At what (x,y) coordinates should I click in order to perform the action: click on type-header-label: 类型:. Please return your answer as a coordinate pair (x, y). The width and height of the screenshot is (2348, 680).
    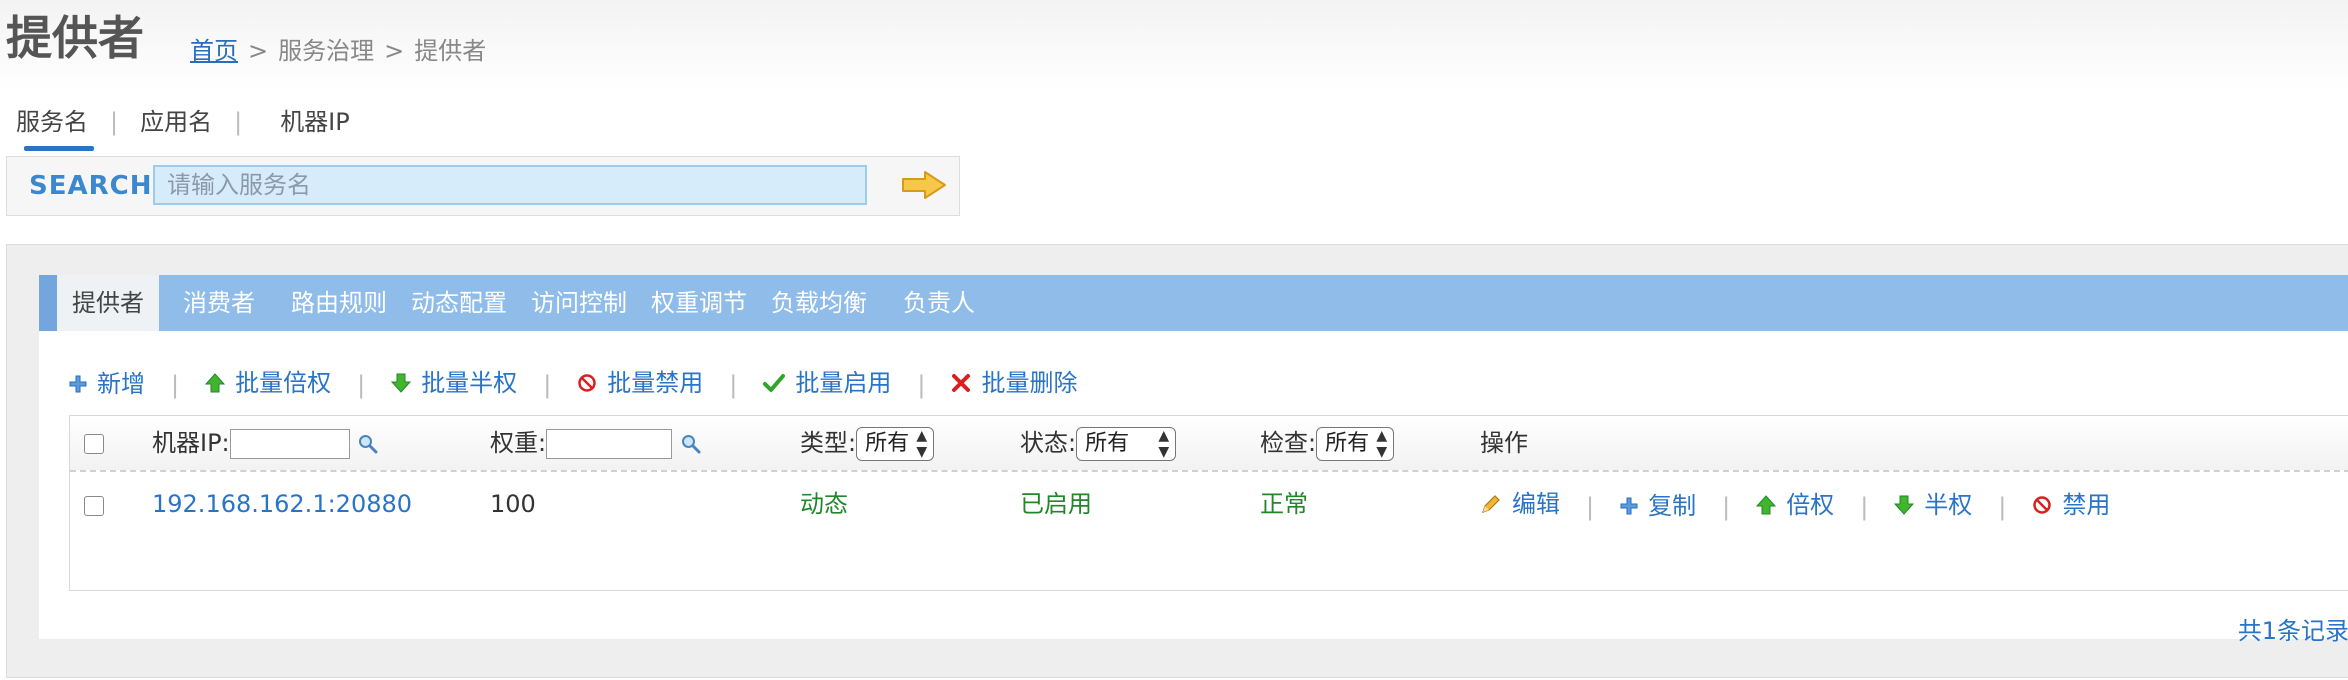
    Looking at the image, I should click on (828, 443).